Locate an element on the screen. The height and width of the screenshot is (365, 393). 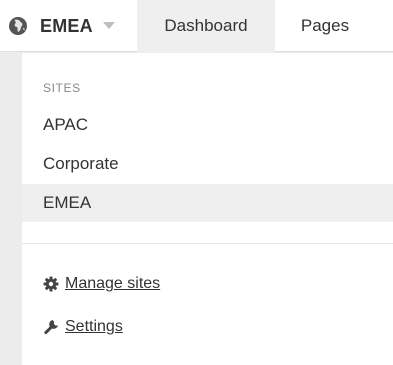
current-site-name: EMEA is located at coordinates (66, 25).